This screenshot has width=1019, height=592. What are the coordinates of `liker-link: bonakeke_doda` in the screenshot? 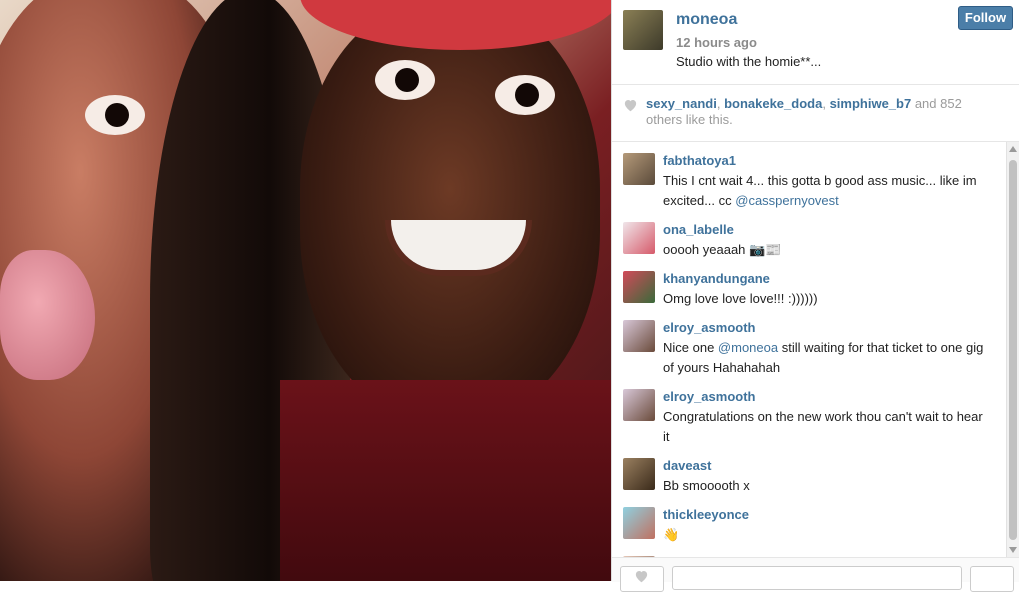 It's located at (773, 103).